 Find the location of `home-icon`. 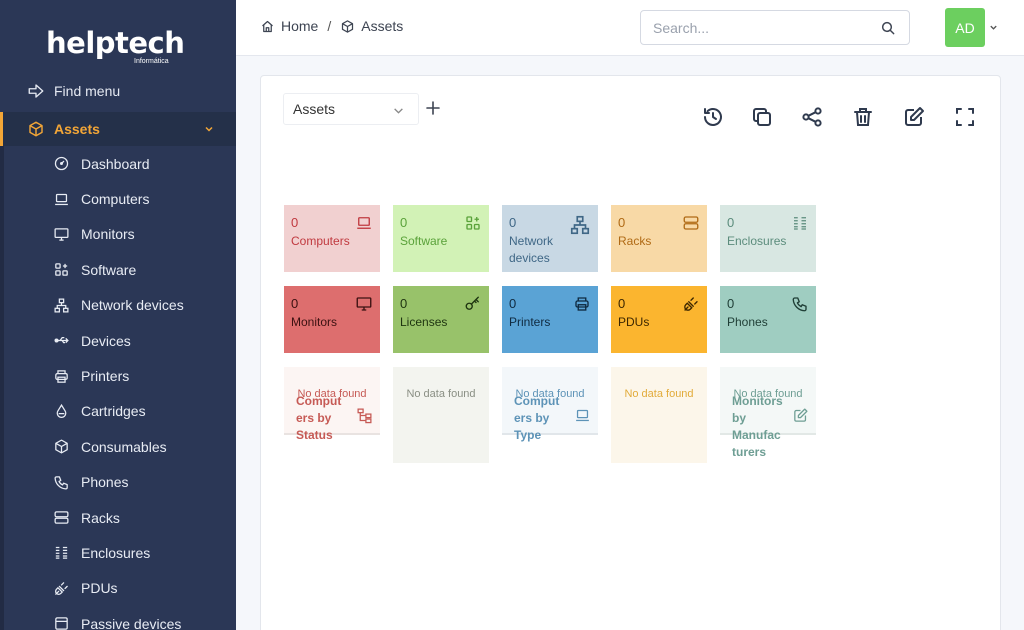

home-icon is located at coordinates (267, 26).